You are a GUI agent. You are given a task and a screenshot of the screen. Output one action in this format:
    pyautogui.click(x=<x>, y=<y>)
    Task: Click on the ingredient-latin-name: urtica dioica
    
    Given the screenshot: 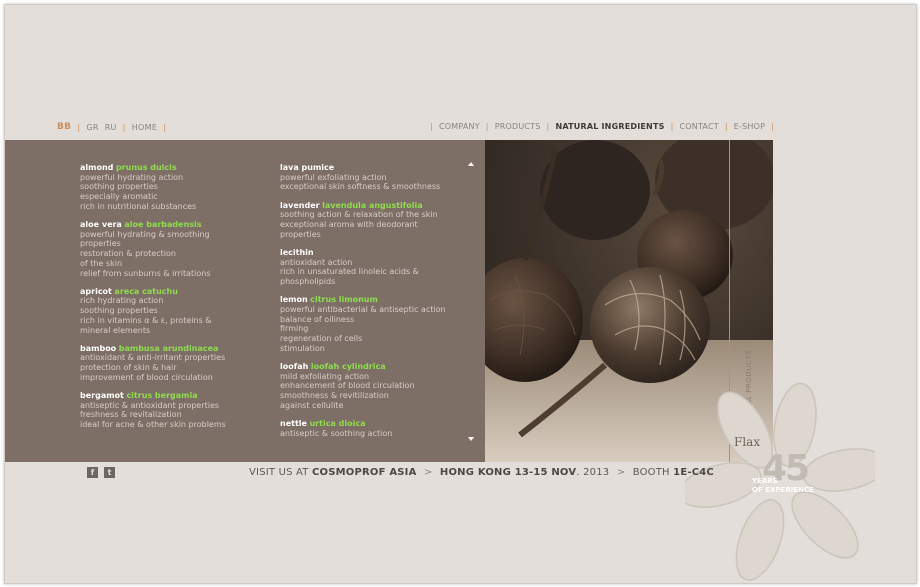 What is the action you would take?
    pyautogui.click(x=337, y=423)
    